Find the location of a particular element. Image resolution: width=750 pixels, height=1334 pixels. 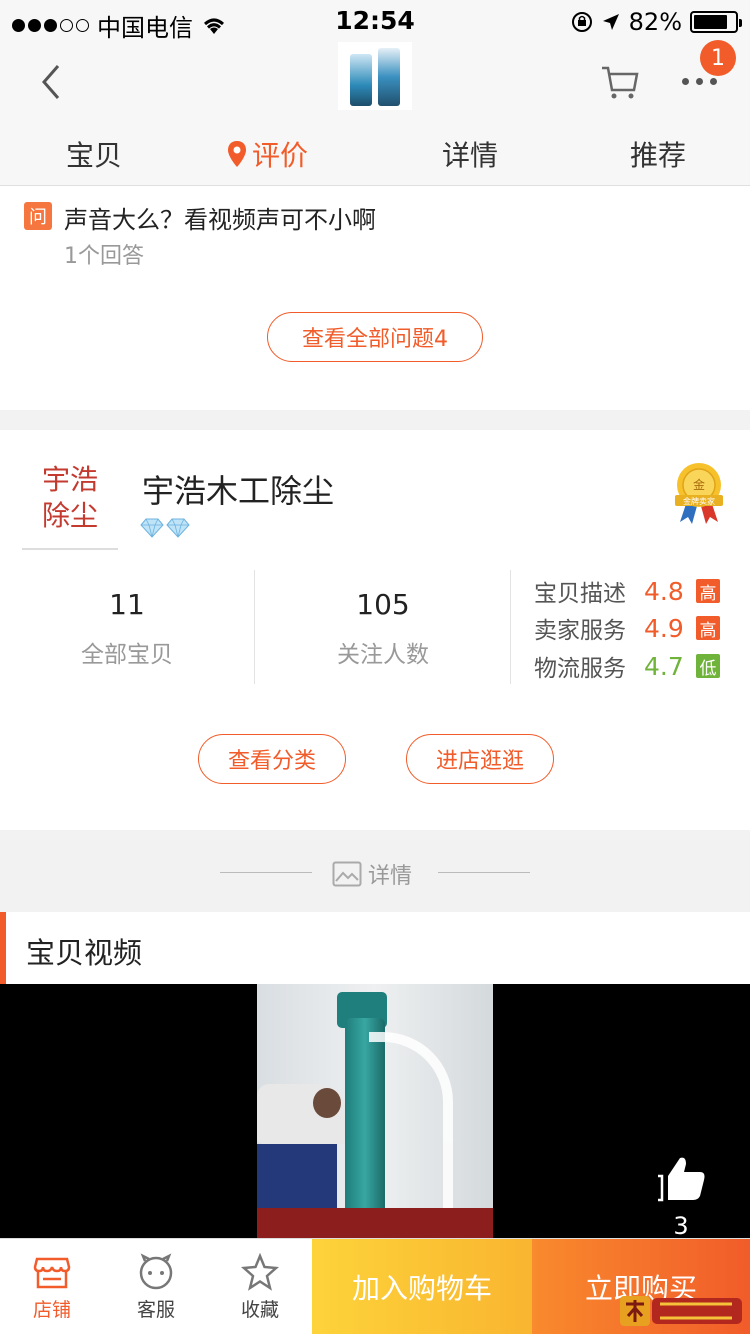

stat-followers: 105 关注人数 is located at coordinates (383, 628).